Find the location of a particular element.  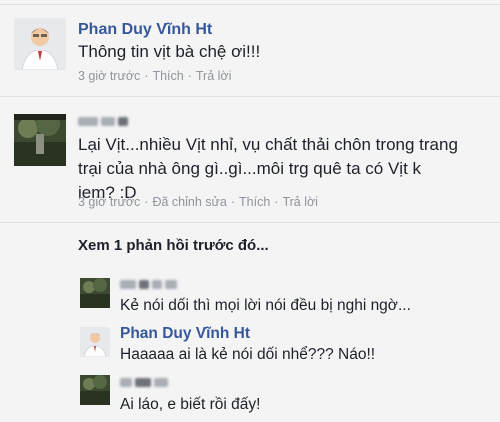

comment-meta: 3 giờ trước · Thích · Trả lời is located at coordinates (155, 76).